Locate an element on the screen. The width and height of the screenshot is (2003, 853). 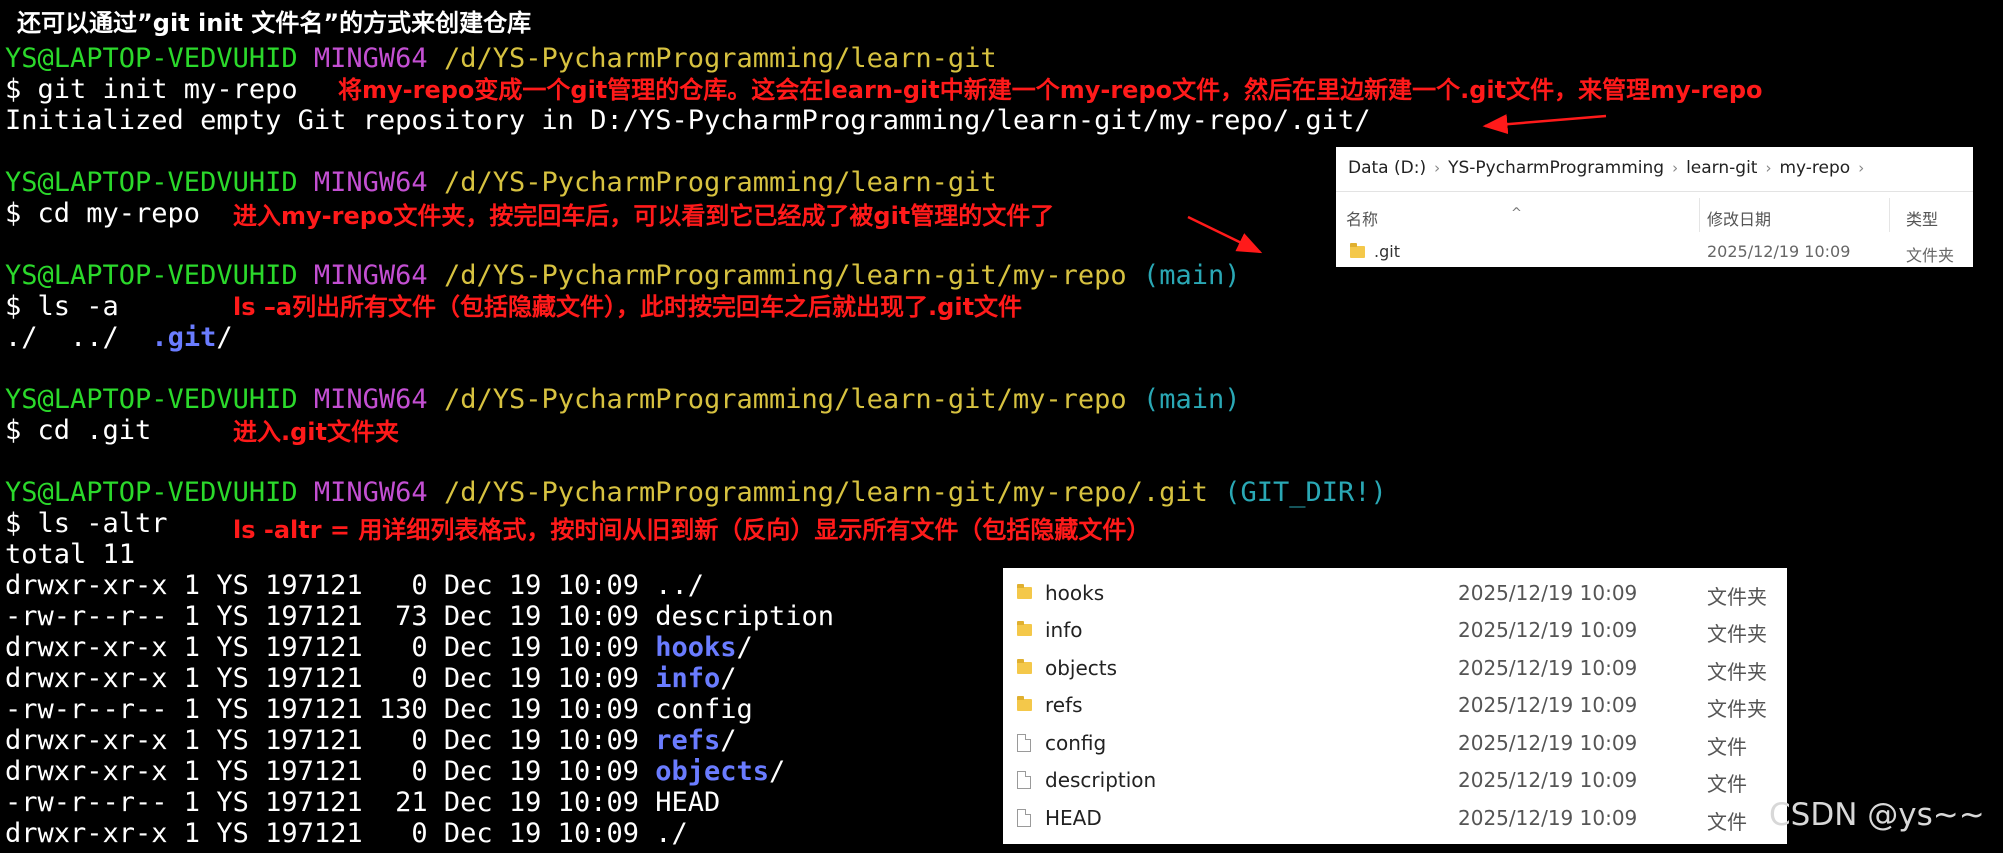
file-name: description is located at coordinates (1101, 780).